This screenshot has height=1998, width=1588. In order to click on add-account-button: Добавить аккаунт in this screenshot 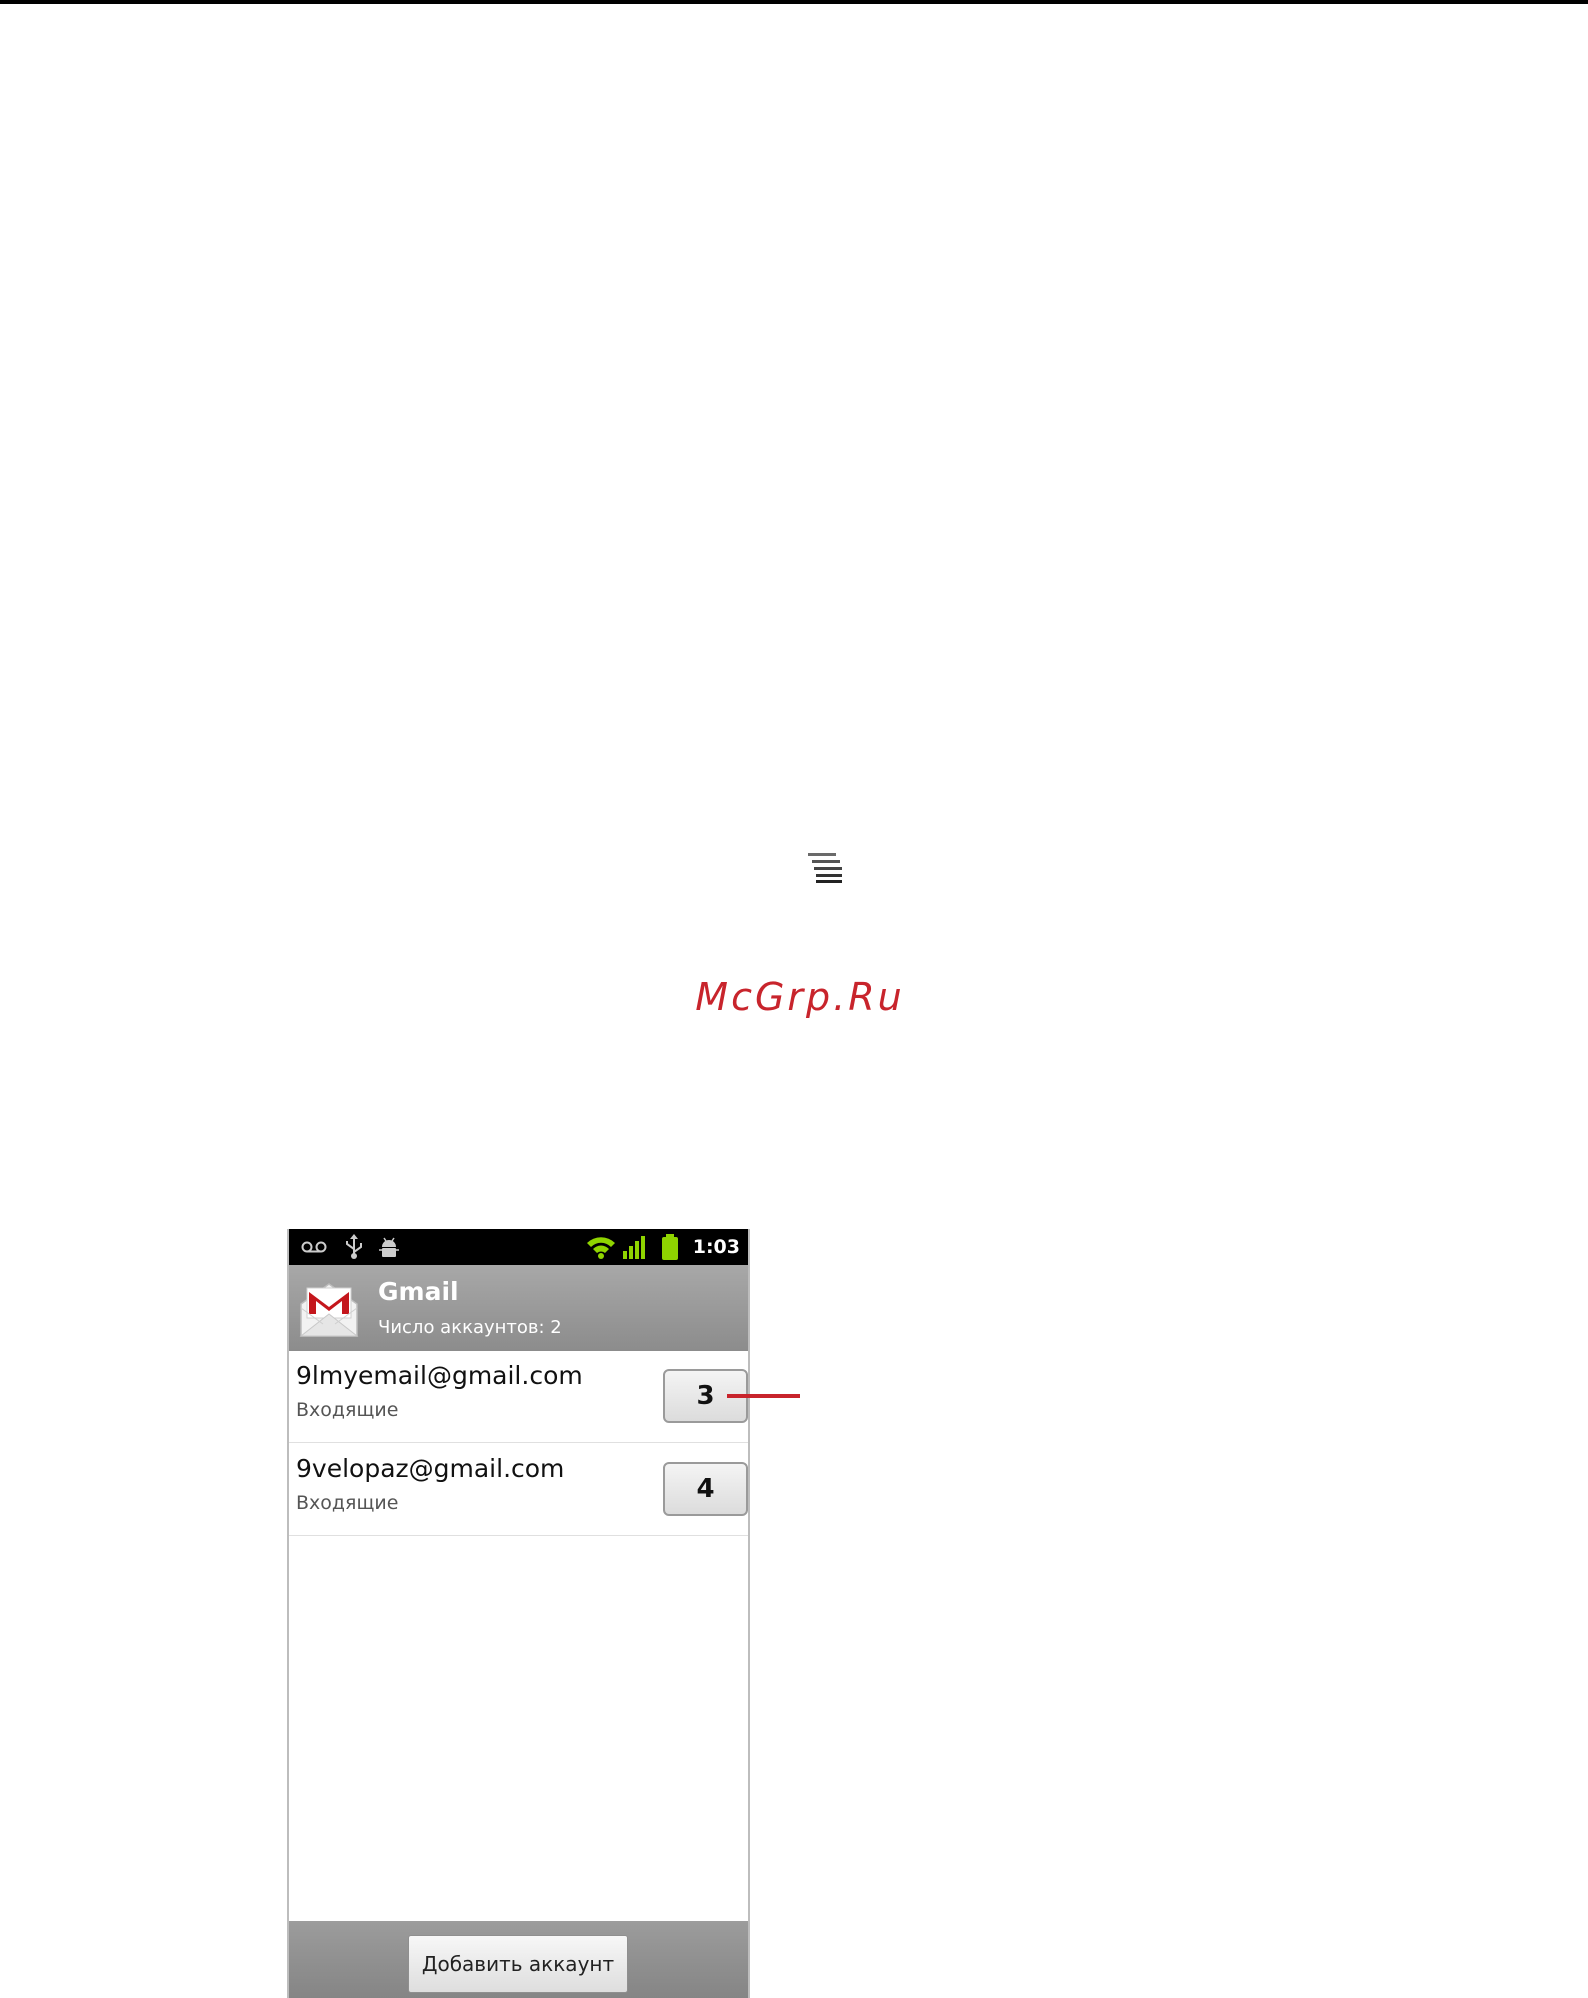, I will do `click(518, 1964)`.